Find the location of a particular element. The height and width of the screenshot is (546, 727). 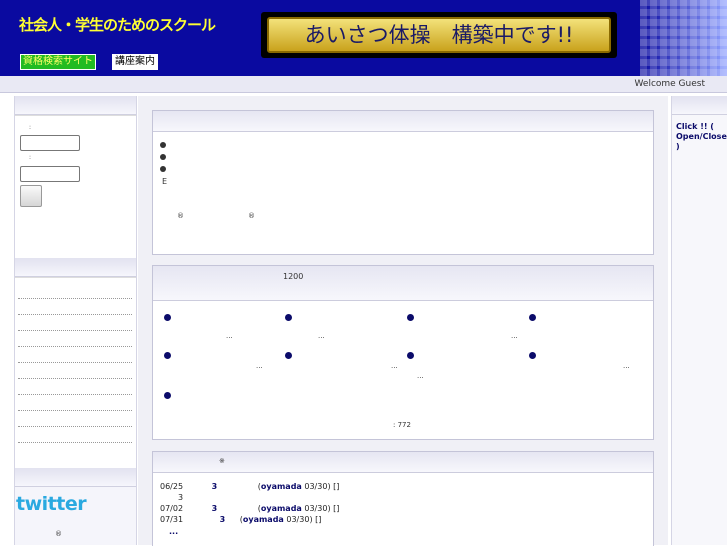

welcome-bar: Welcome Guest is located at coordinates (363, 84).